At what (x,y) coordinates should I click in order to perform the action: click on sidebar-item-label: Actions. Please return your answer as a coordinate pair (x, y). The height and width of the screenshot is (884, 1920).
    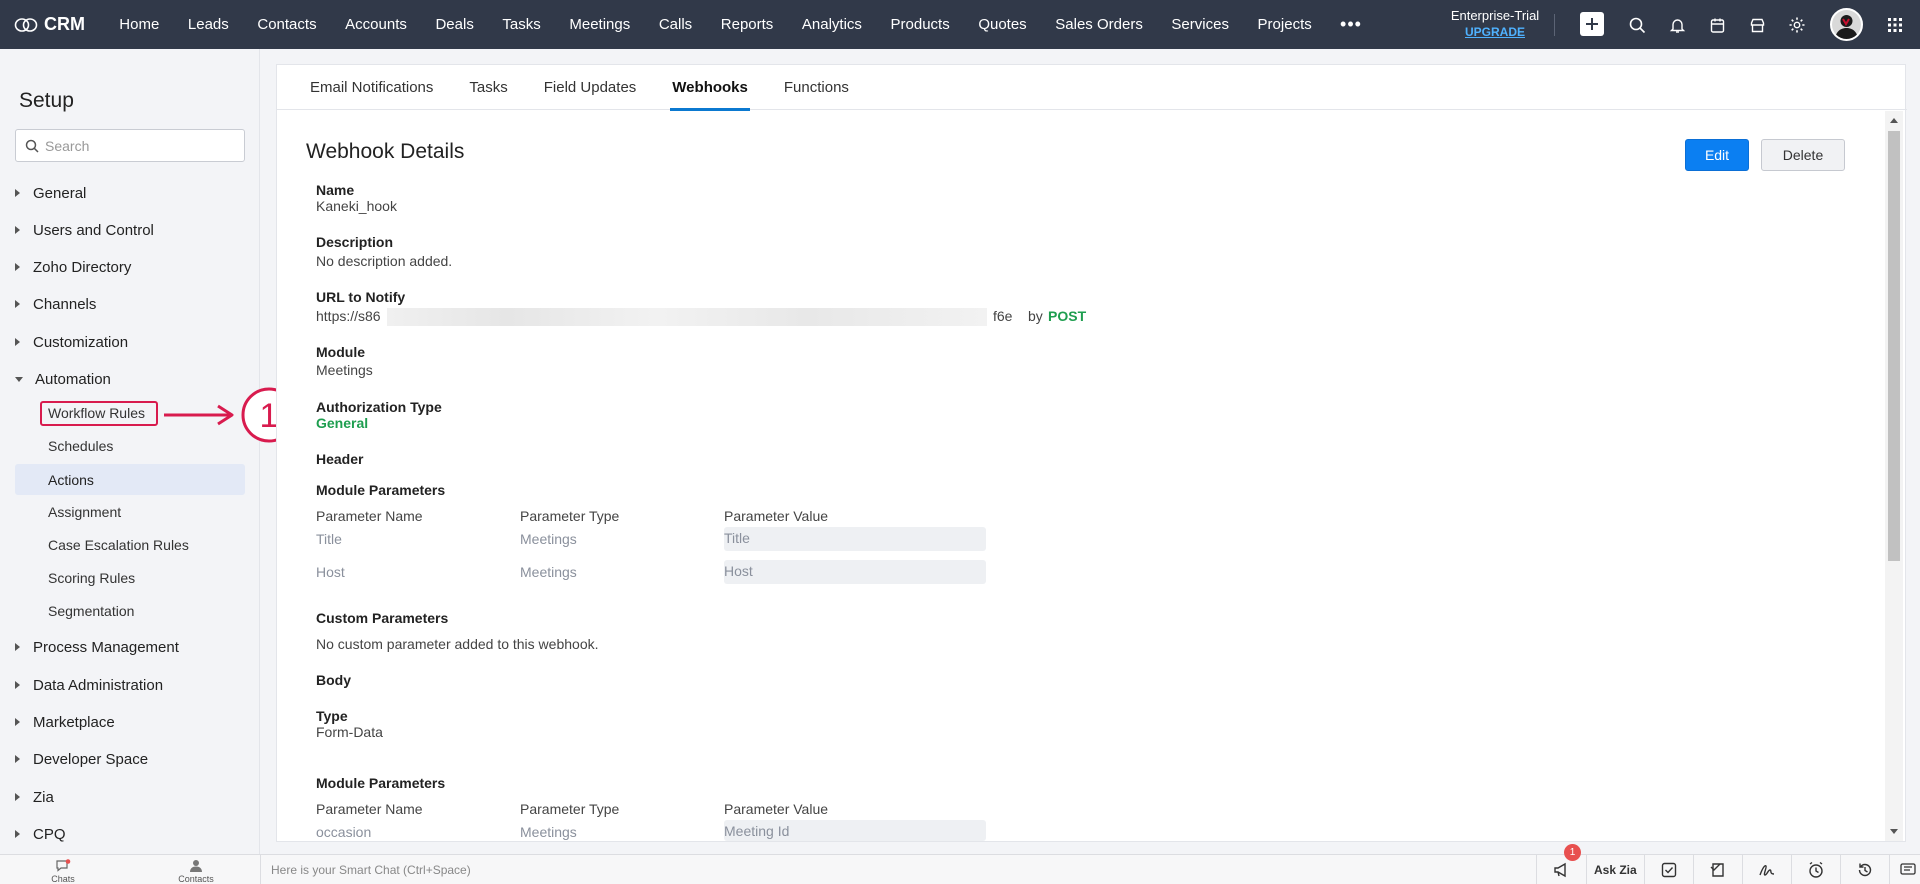
    Looking at the image, I should click on (71, 479).